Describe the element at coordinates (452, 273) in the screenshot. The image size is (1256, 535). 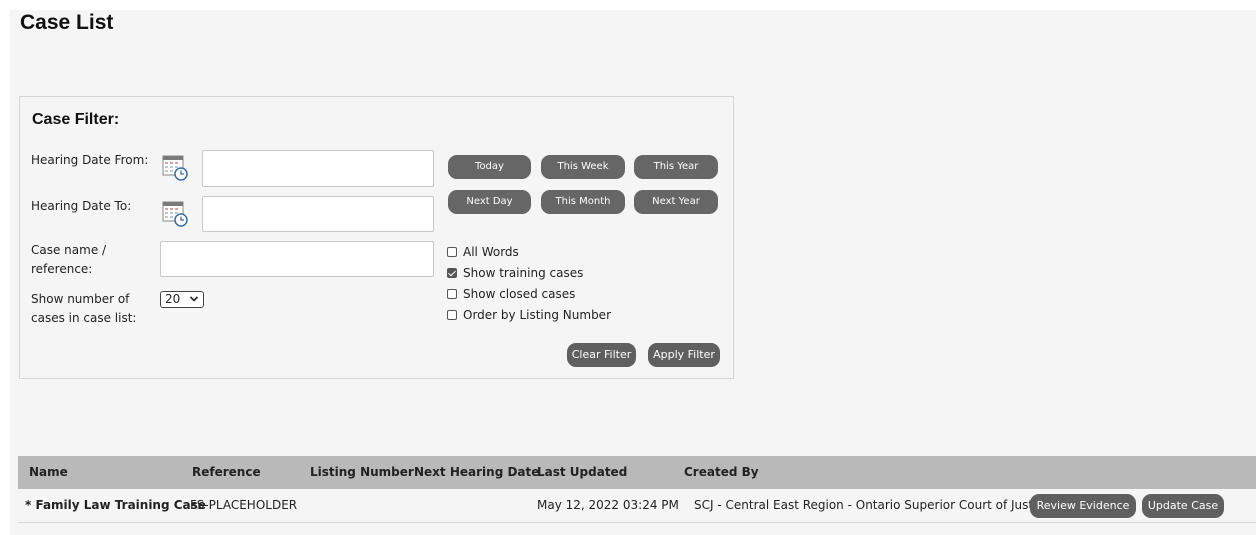
I see `show-training-checkbox` at that location.